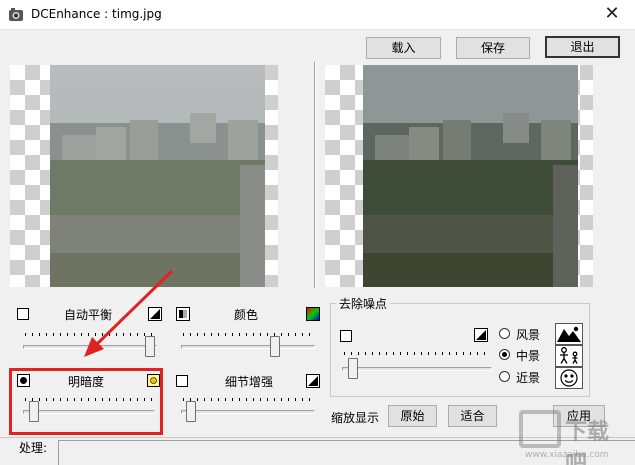 This screenshot has height=465, width=635. I want to click on close-icon: ✕, so click(612, 13).